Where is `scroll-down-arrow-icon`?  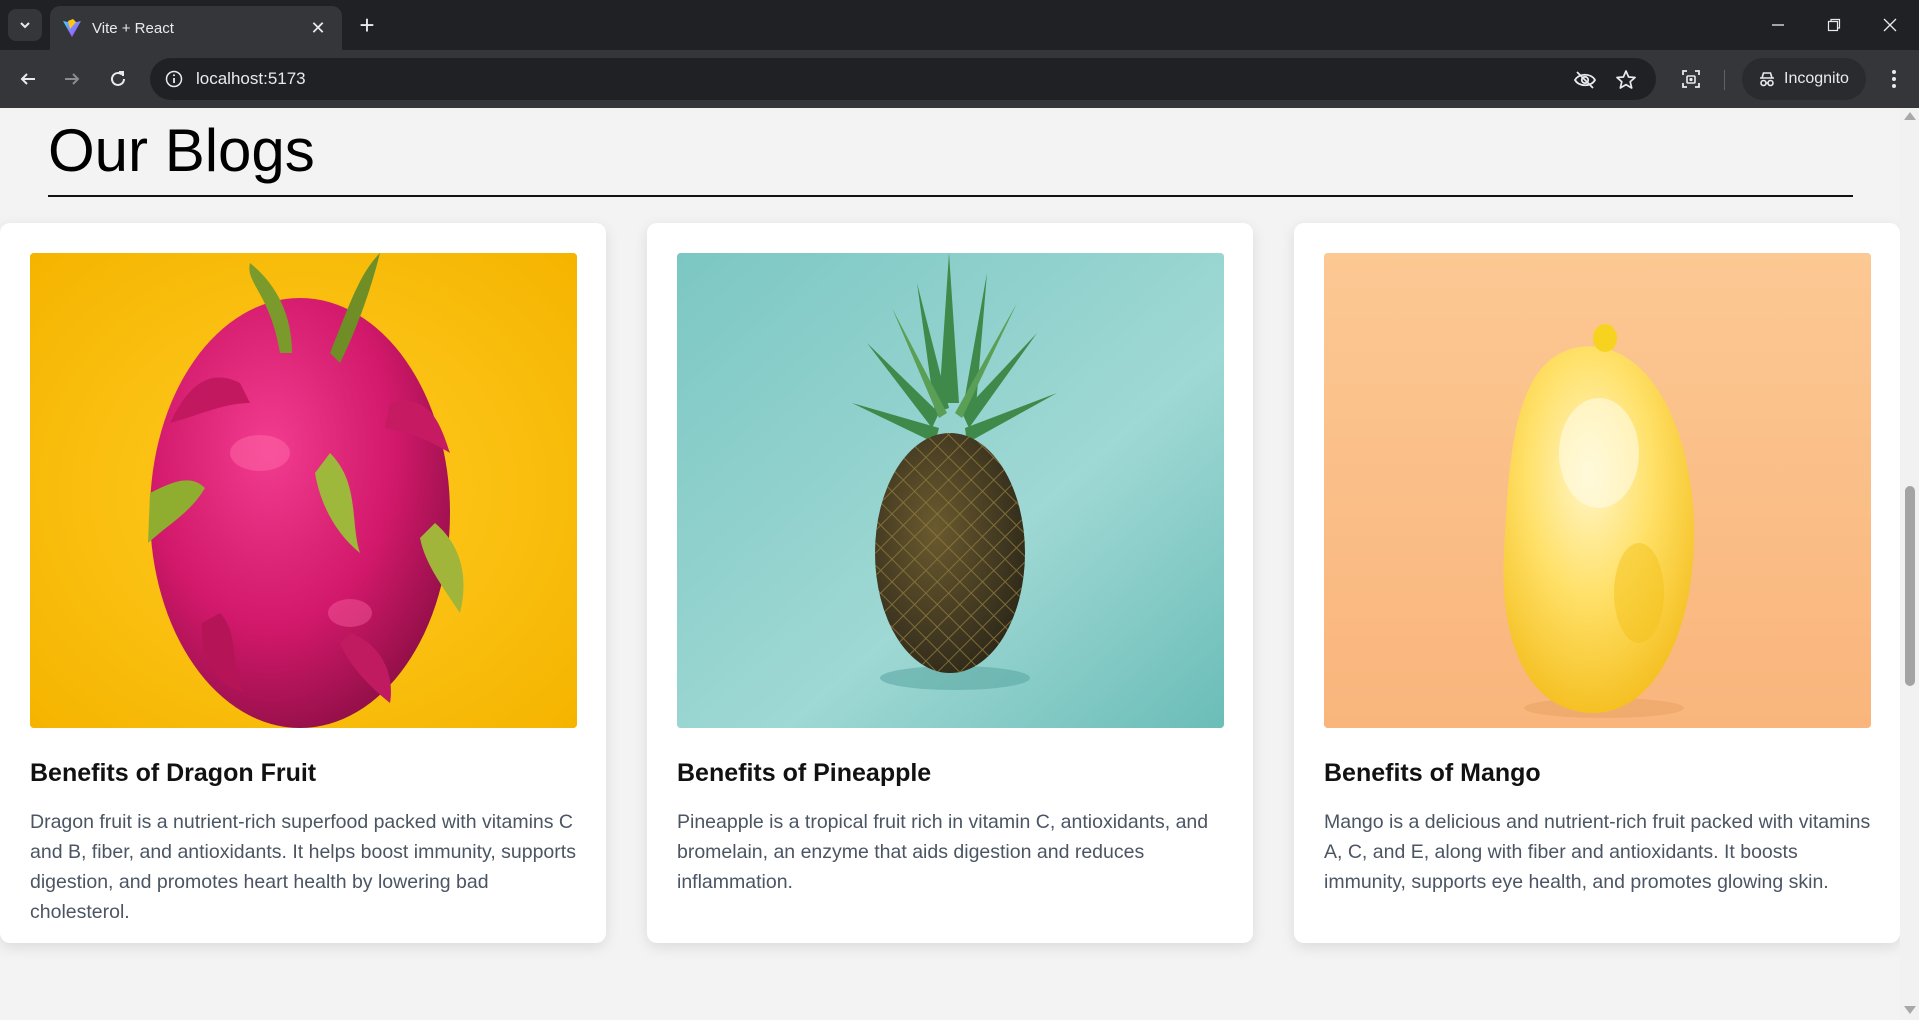
scroll-down-arrow-icon is located at coordinates (1910, 1010).